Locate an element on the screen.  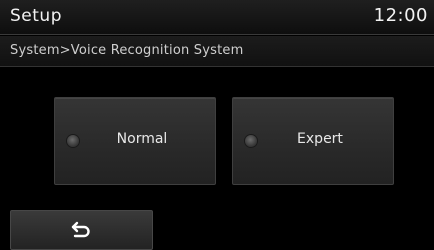
normal-option-label: Normal is located at coordinates (142, 139).